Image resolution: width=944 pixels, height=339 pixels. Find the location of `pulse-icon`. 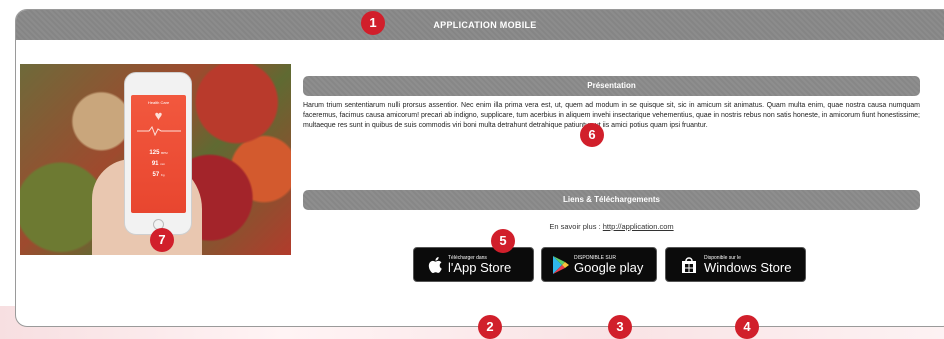

pulse-icon is located at coordinates (158, 131).